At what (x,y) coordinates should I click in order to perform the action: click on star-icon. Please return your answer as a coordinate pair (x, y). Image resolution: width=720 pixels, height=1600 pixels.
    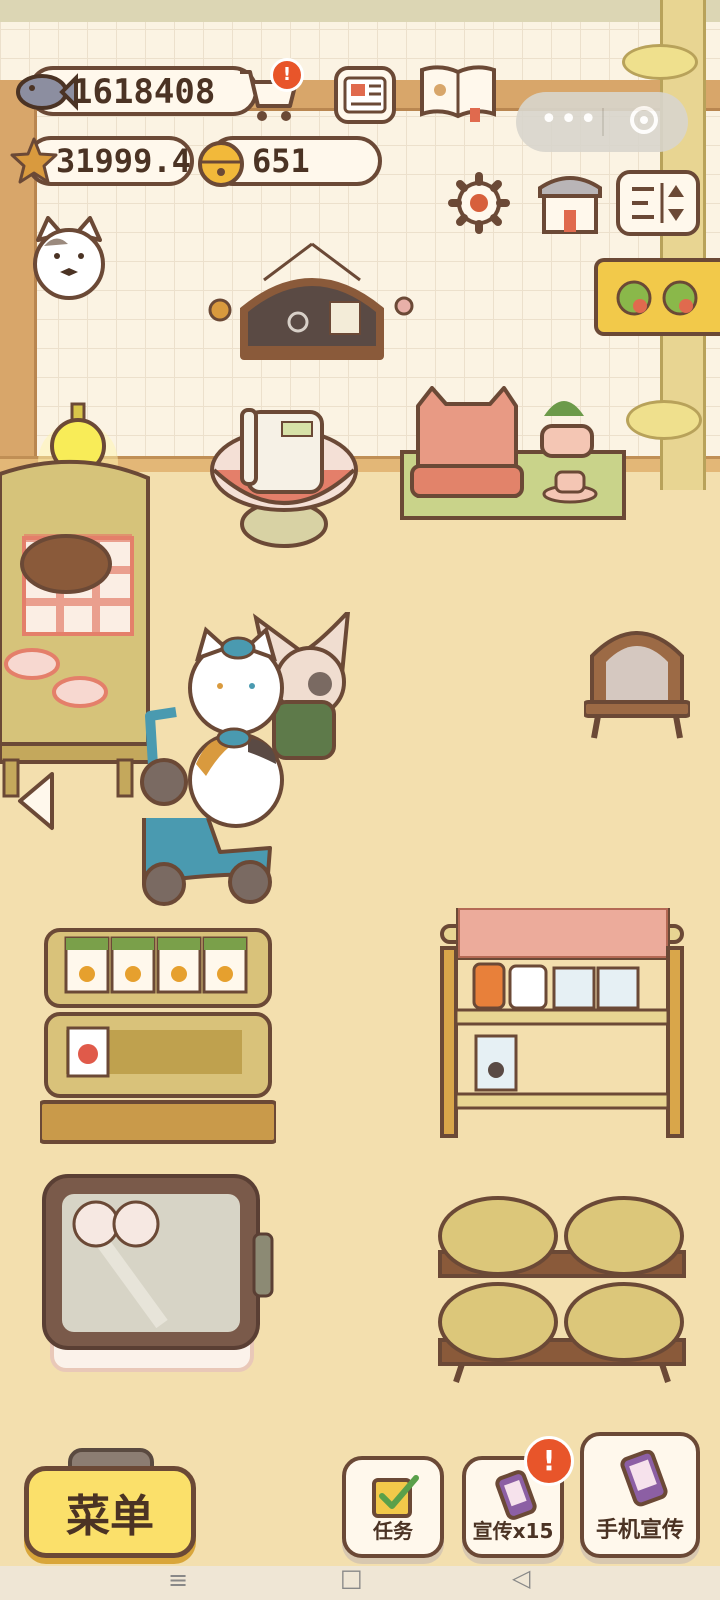
    Looking at the image, I should click on (34, 160).